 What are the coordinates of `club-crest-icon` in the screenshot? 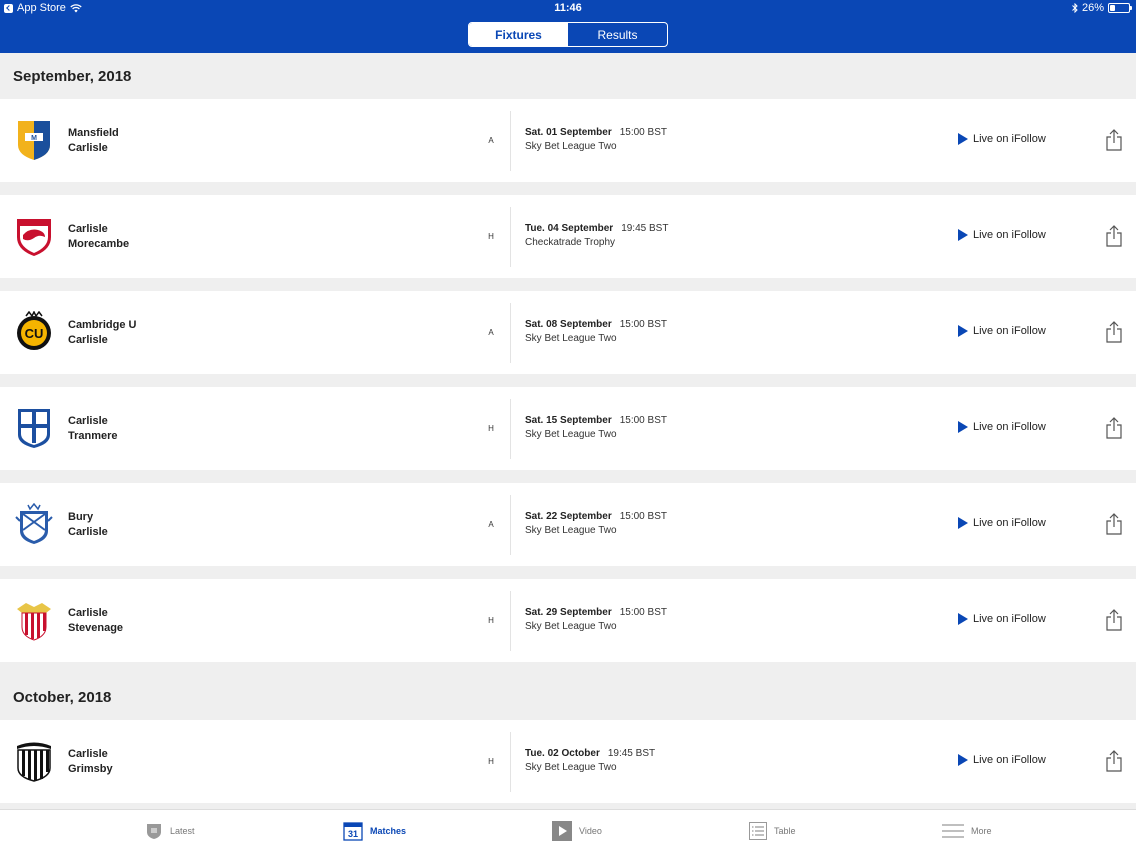 It's located at (154, 831).